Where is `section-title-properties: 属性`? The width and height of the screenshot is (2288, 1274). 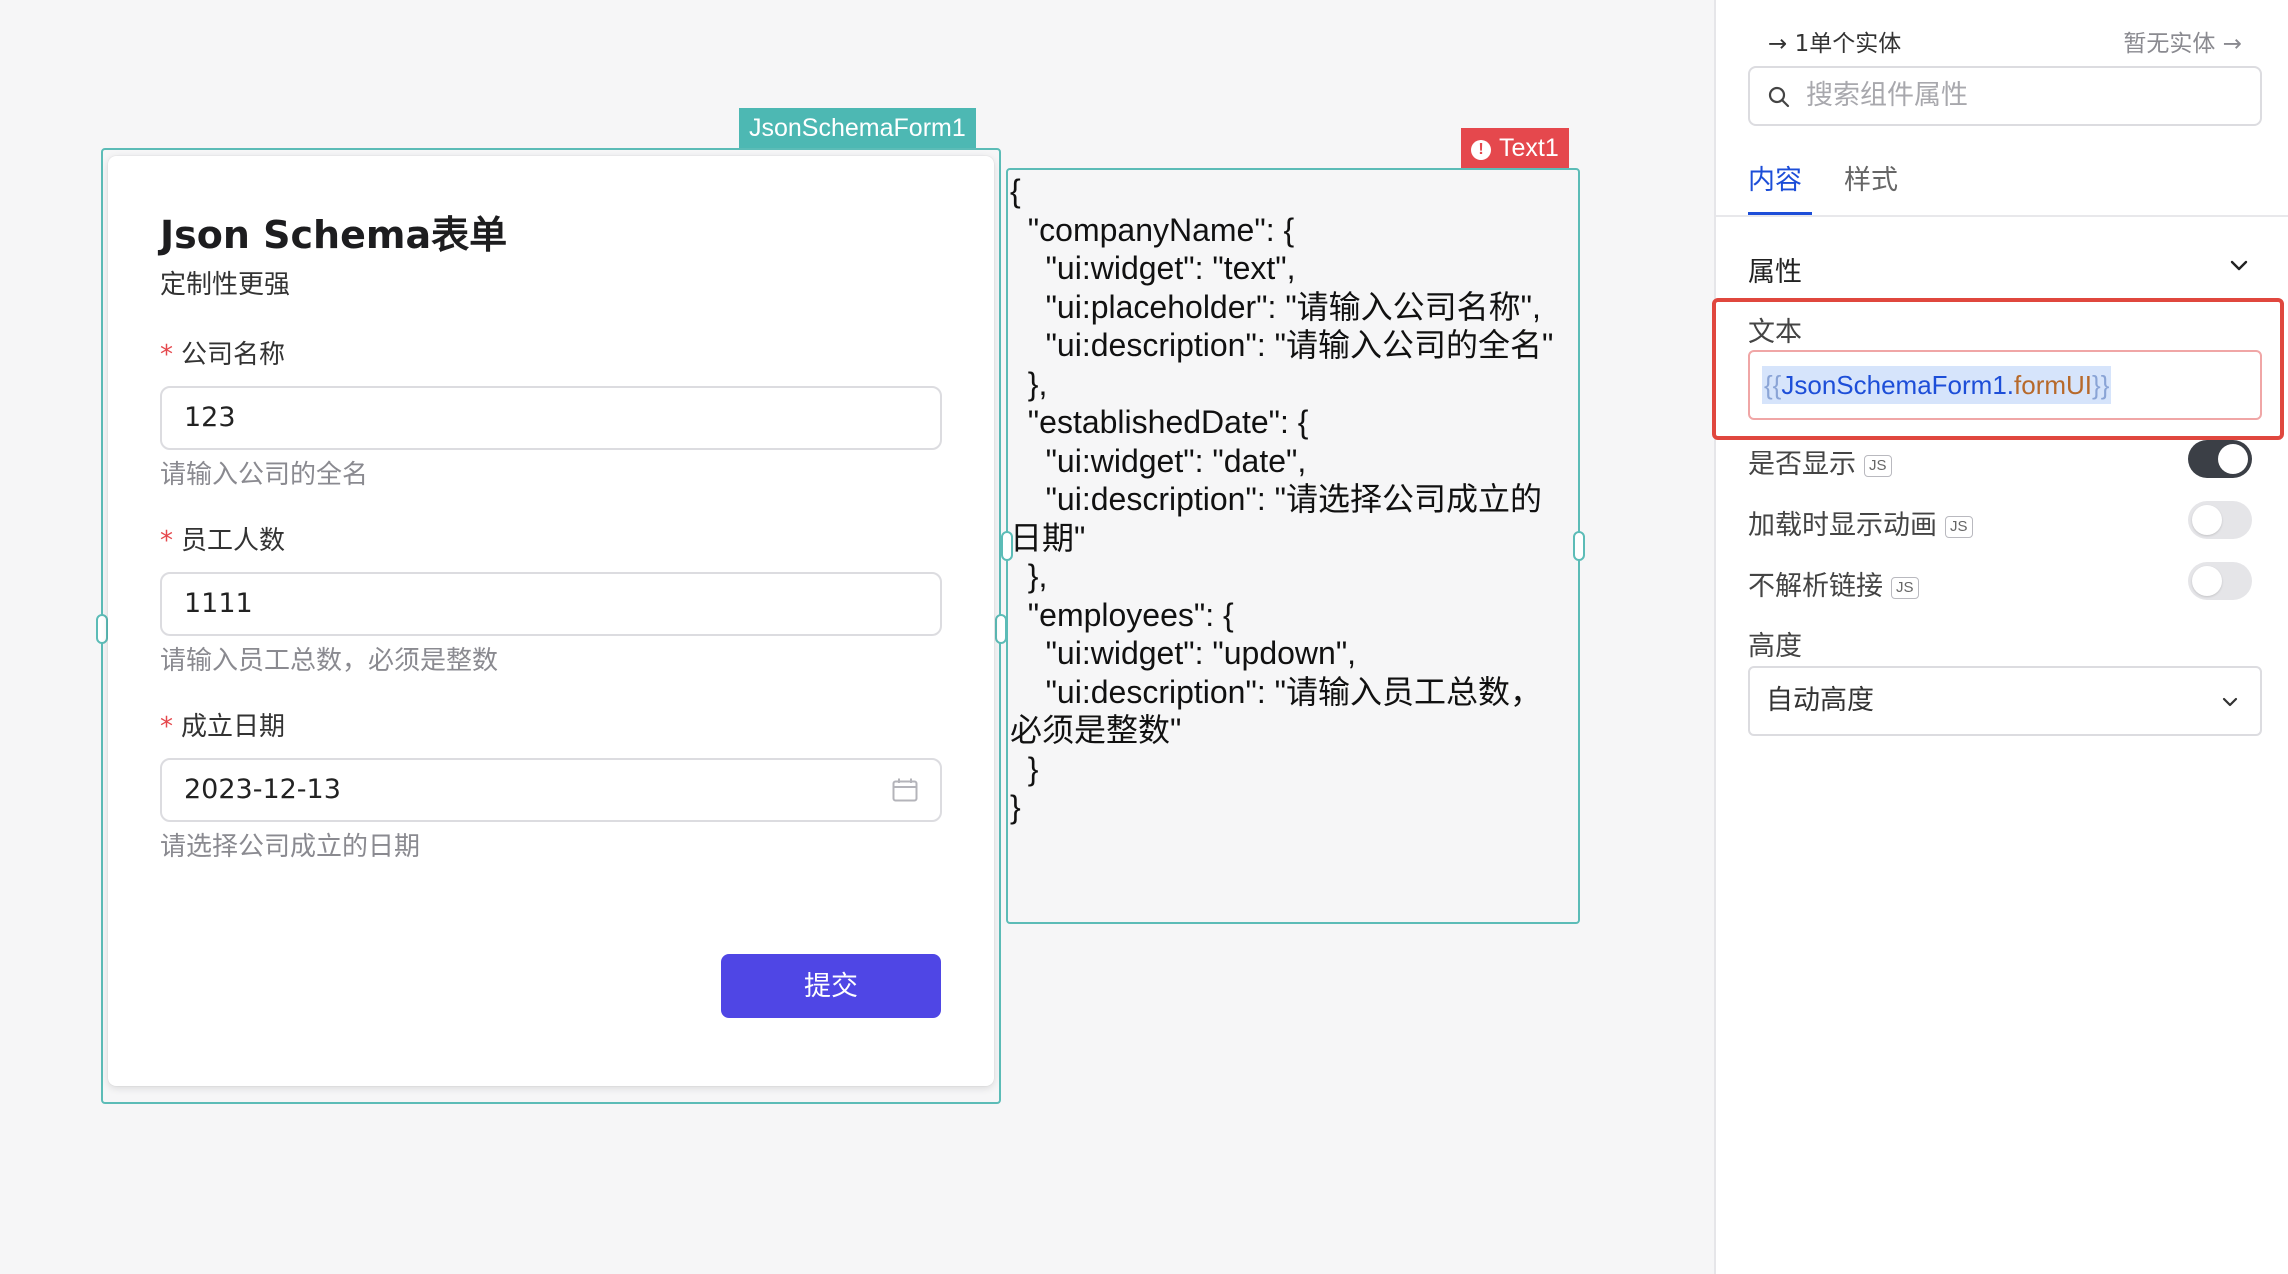 section-title-properties: 属性 is located at coordinates (1775, 269).